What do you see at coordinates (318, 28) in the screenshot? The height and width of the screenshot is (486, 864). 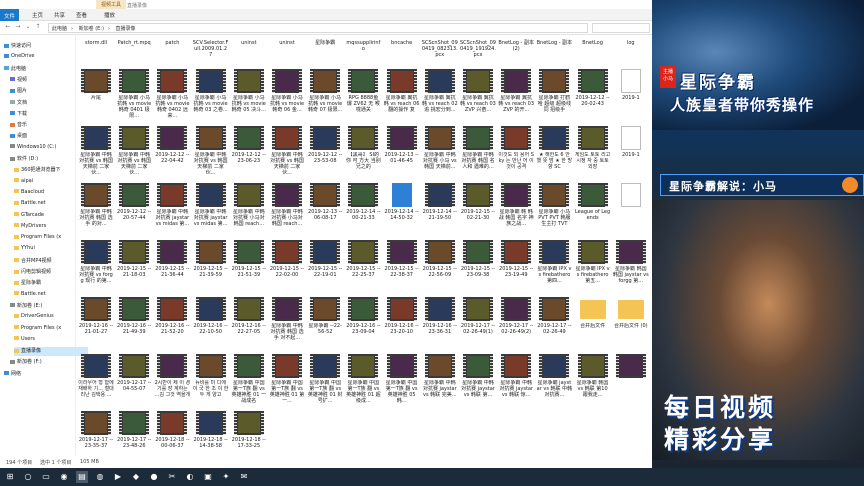 I see `breadcrumb: 此电脑 › 新加卷 (E:) › 直播录像` at bounding box center [318, 28].